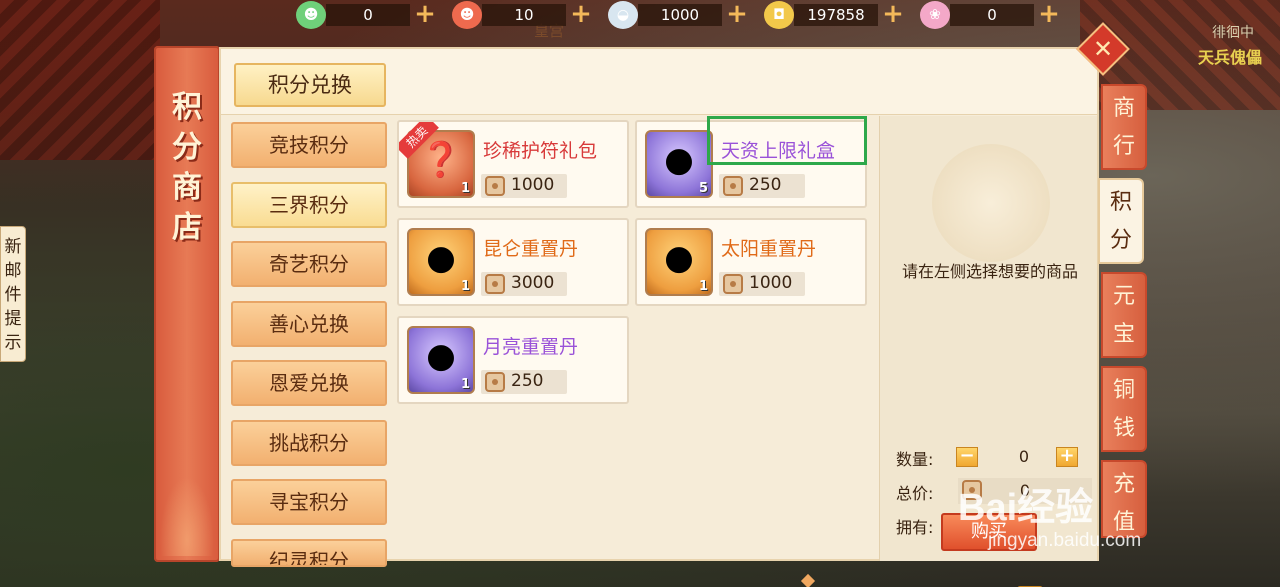 The image size is (1280, 587). Describe the element at coordinates (13, 271) in the screenshot. I see `mail-notice-char: 邮` at that location.